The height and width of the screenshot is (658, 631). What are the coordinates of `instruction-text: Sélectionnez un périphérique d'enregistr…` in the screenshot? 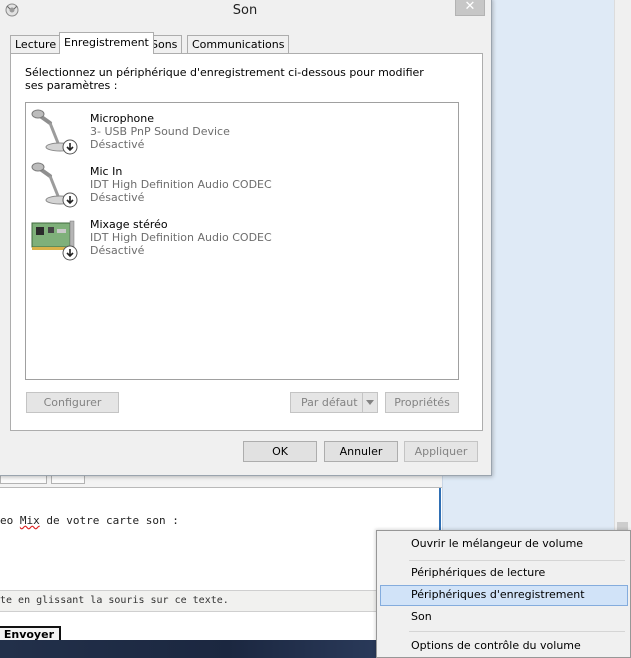 It's located at (224, 79).